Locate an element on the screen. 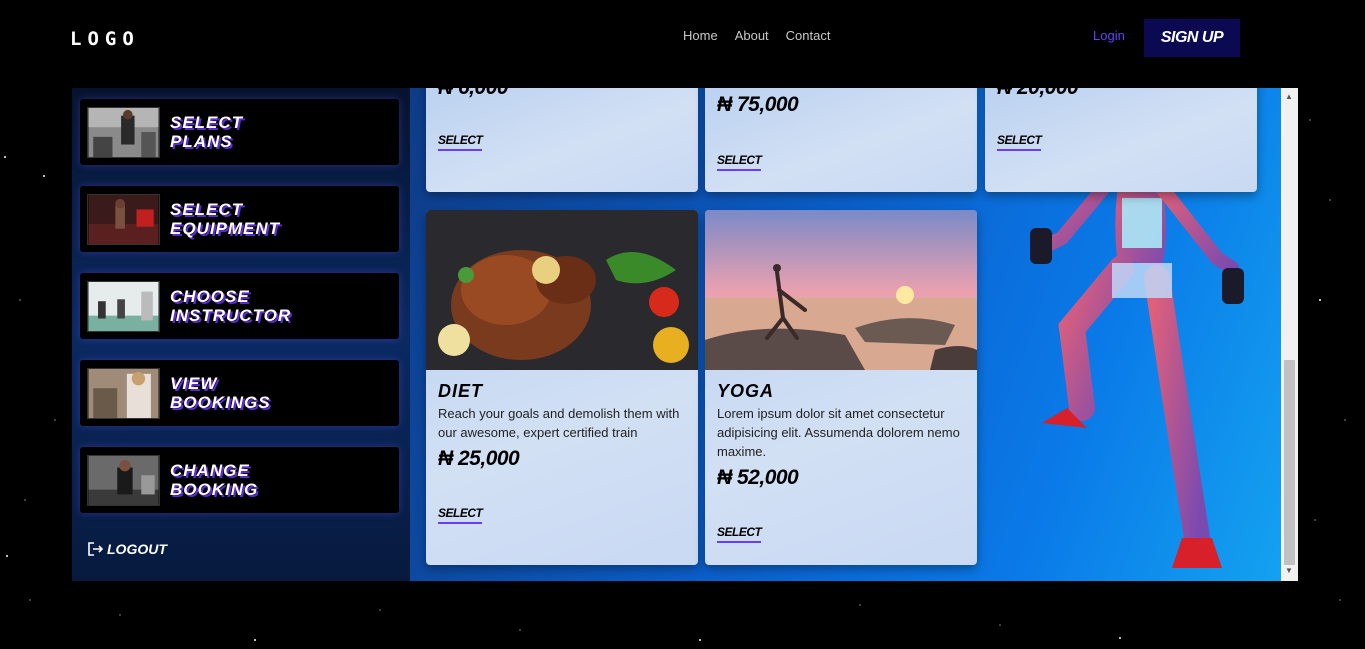 This screenshot has height=649, width=1365. instructor-thumbnail is located at coordinates (123, 306).